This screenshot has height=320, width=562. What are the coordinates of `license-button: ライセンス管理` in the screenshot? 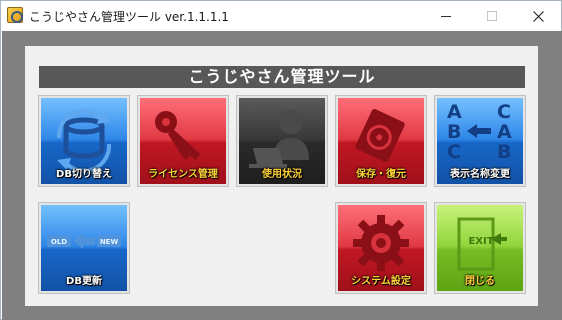 It's located at (183, 141).